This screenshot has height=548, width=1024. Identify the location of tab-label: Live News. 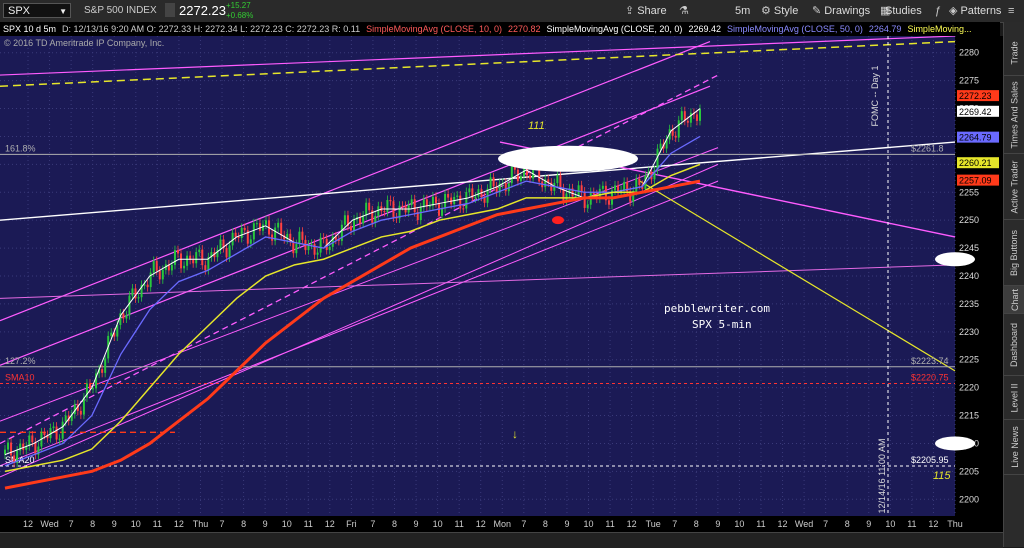
(1014, 447).